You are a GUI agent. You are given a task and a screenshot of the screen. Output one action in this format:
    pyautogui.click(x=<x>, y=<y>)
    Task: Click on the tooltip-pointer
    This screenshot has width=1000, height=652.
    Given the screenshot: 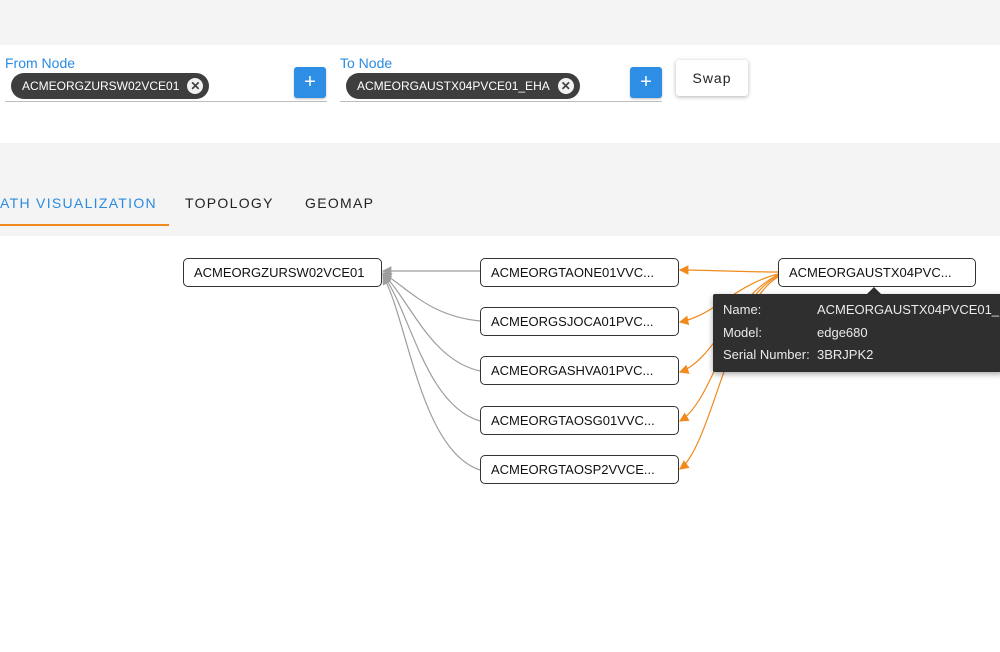 What is the action you would take?
    pyautogui.click(x=874, y=290)
    